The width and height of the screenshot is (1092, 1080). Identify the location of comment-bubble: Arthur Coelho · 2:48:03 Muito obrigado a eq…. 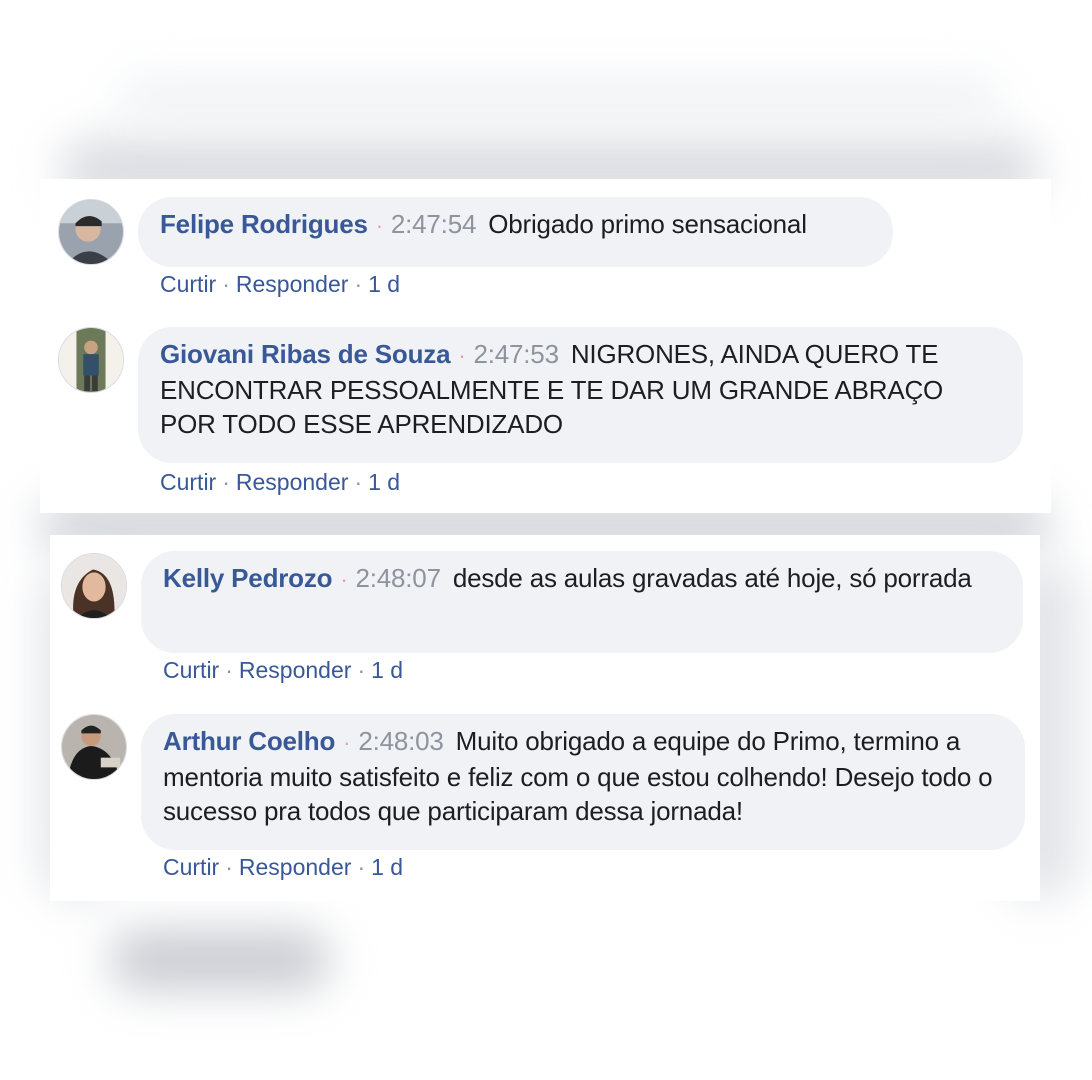
(583, 782).